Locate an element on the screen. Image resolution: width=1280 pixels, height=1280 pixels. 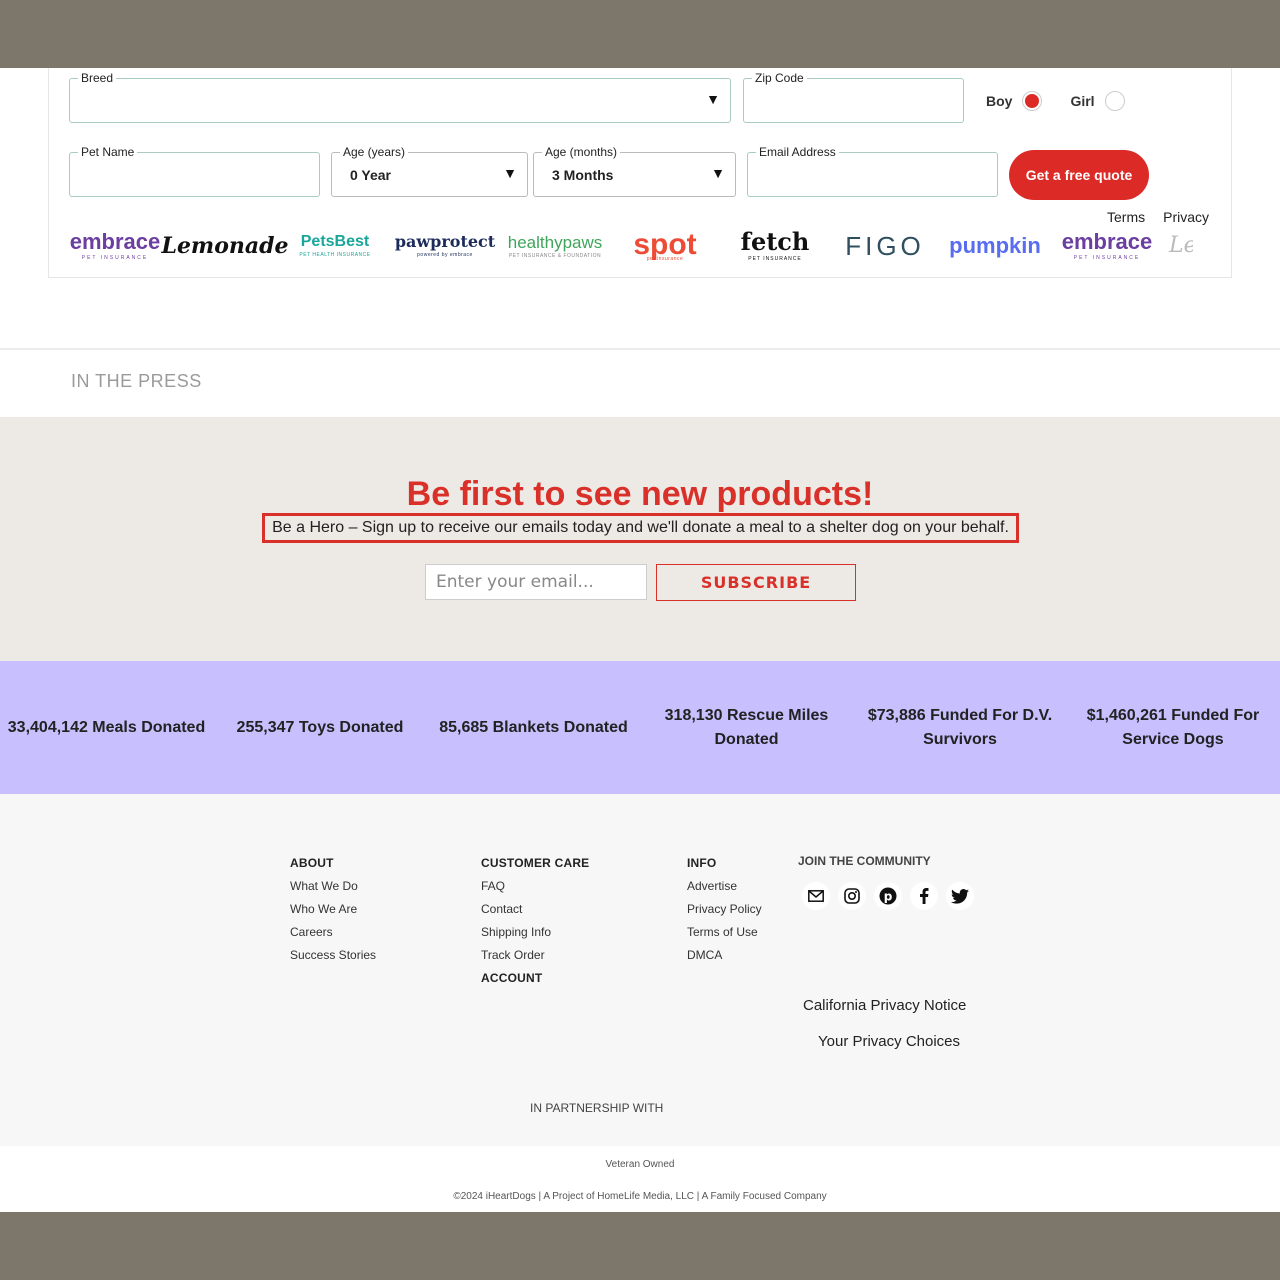
section-divider is located at coordinates (640, 349).